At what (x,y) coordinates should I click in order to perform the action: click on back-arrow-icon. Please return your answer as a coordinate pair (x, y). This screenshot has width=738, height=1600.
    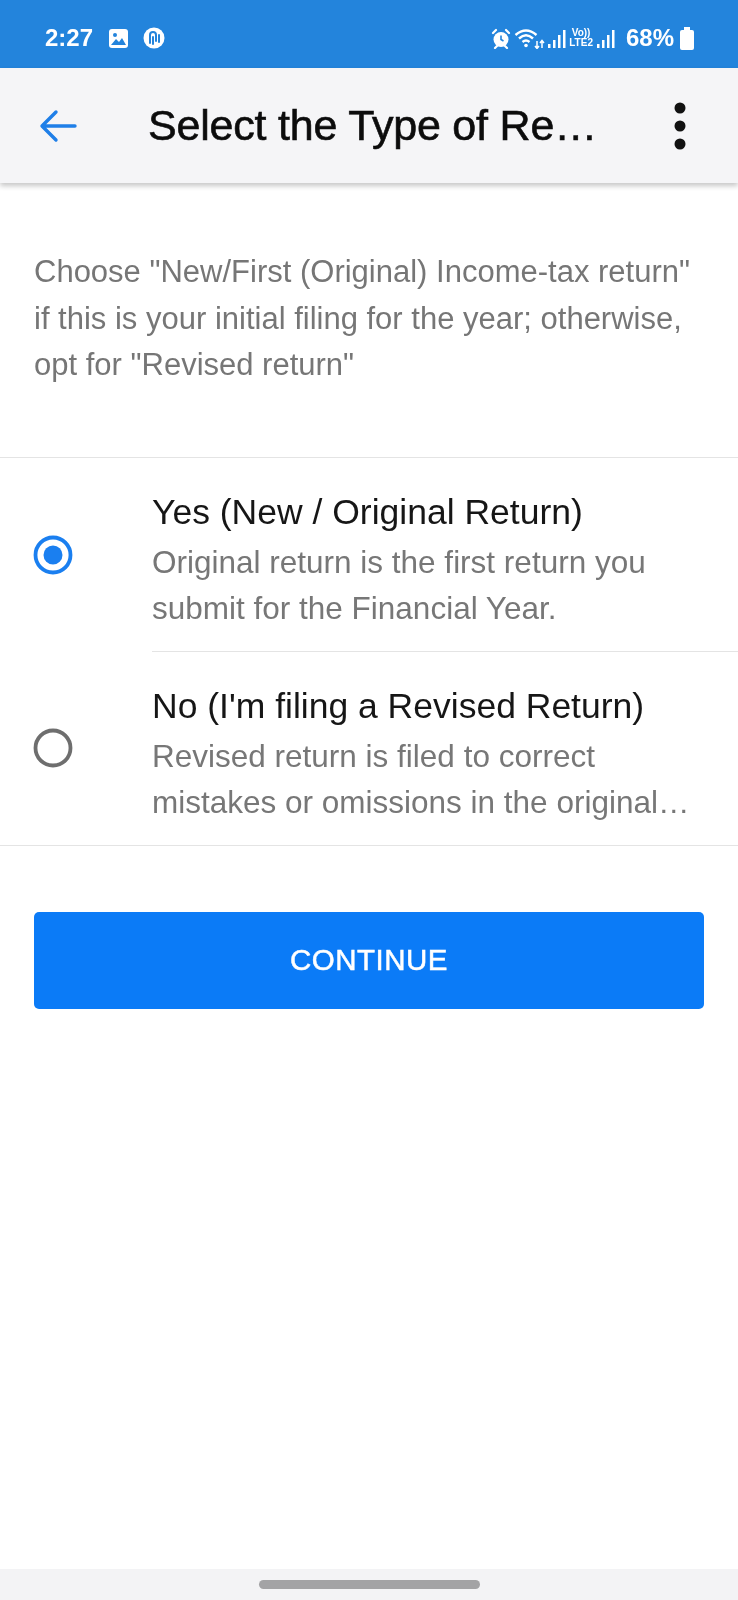
    Looking at the image, I should click on (58, 125).